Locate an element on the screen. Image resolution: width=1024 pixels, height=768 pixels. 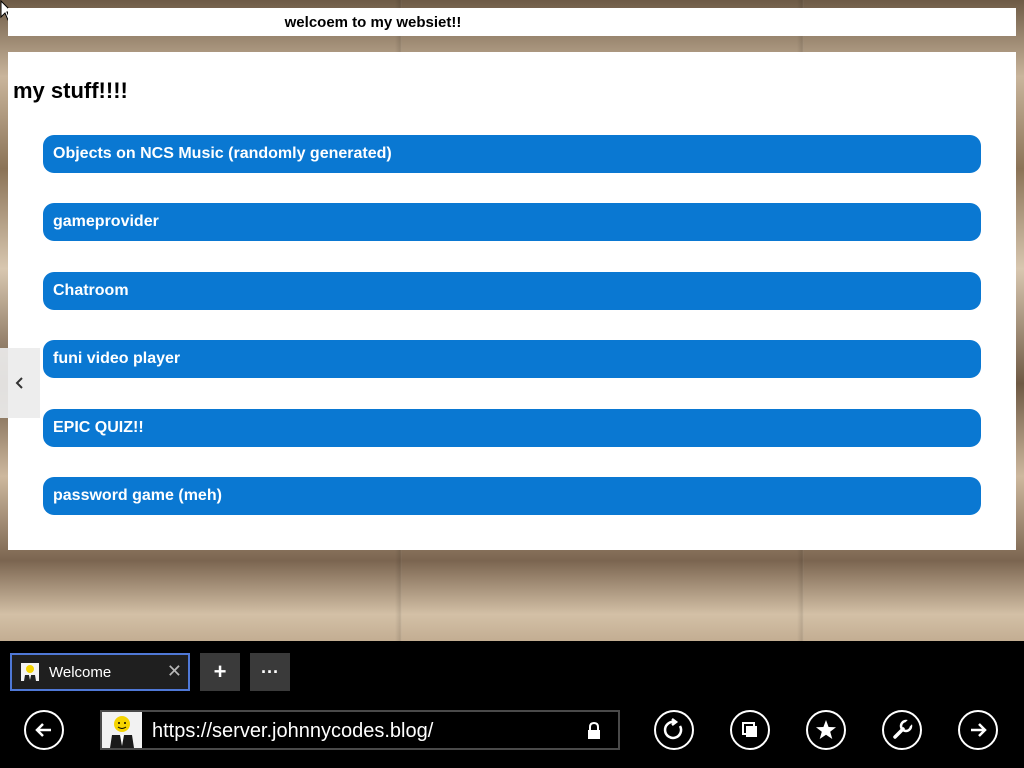
back-button is located at coordinates (44, 730).